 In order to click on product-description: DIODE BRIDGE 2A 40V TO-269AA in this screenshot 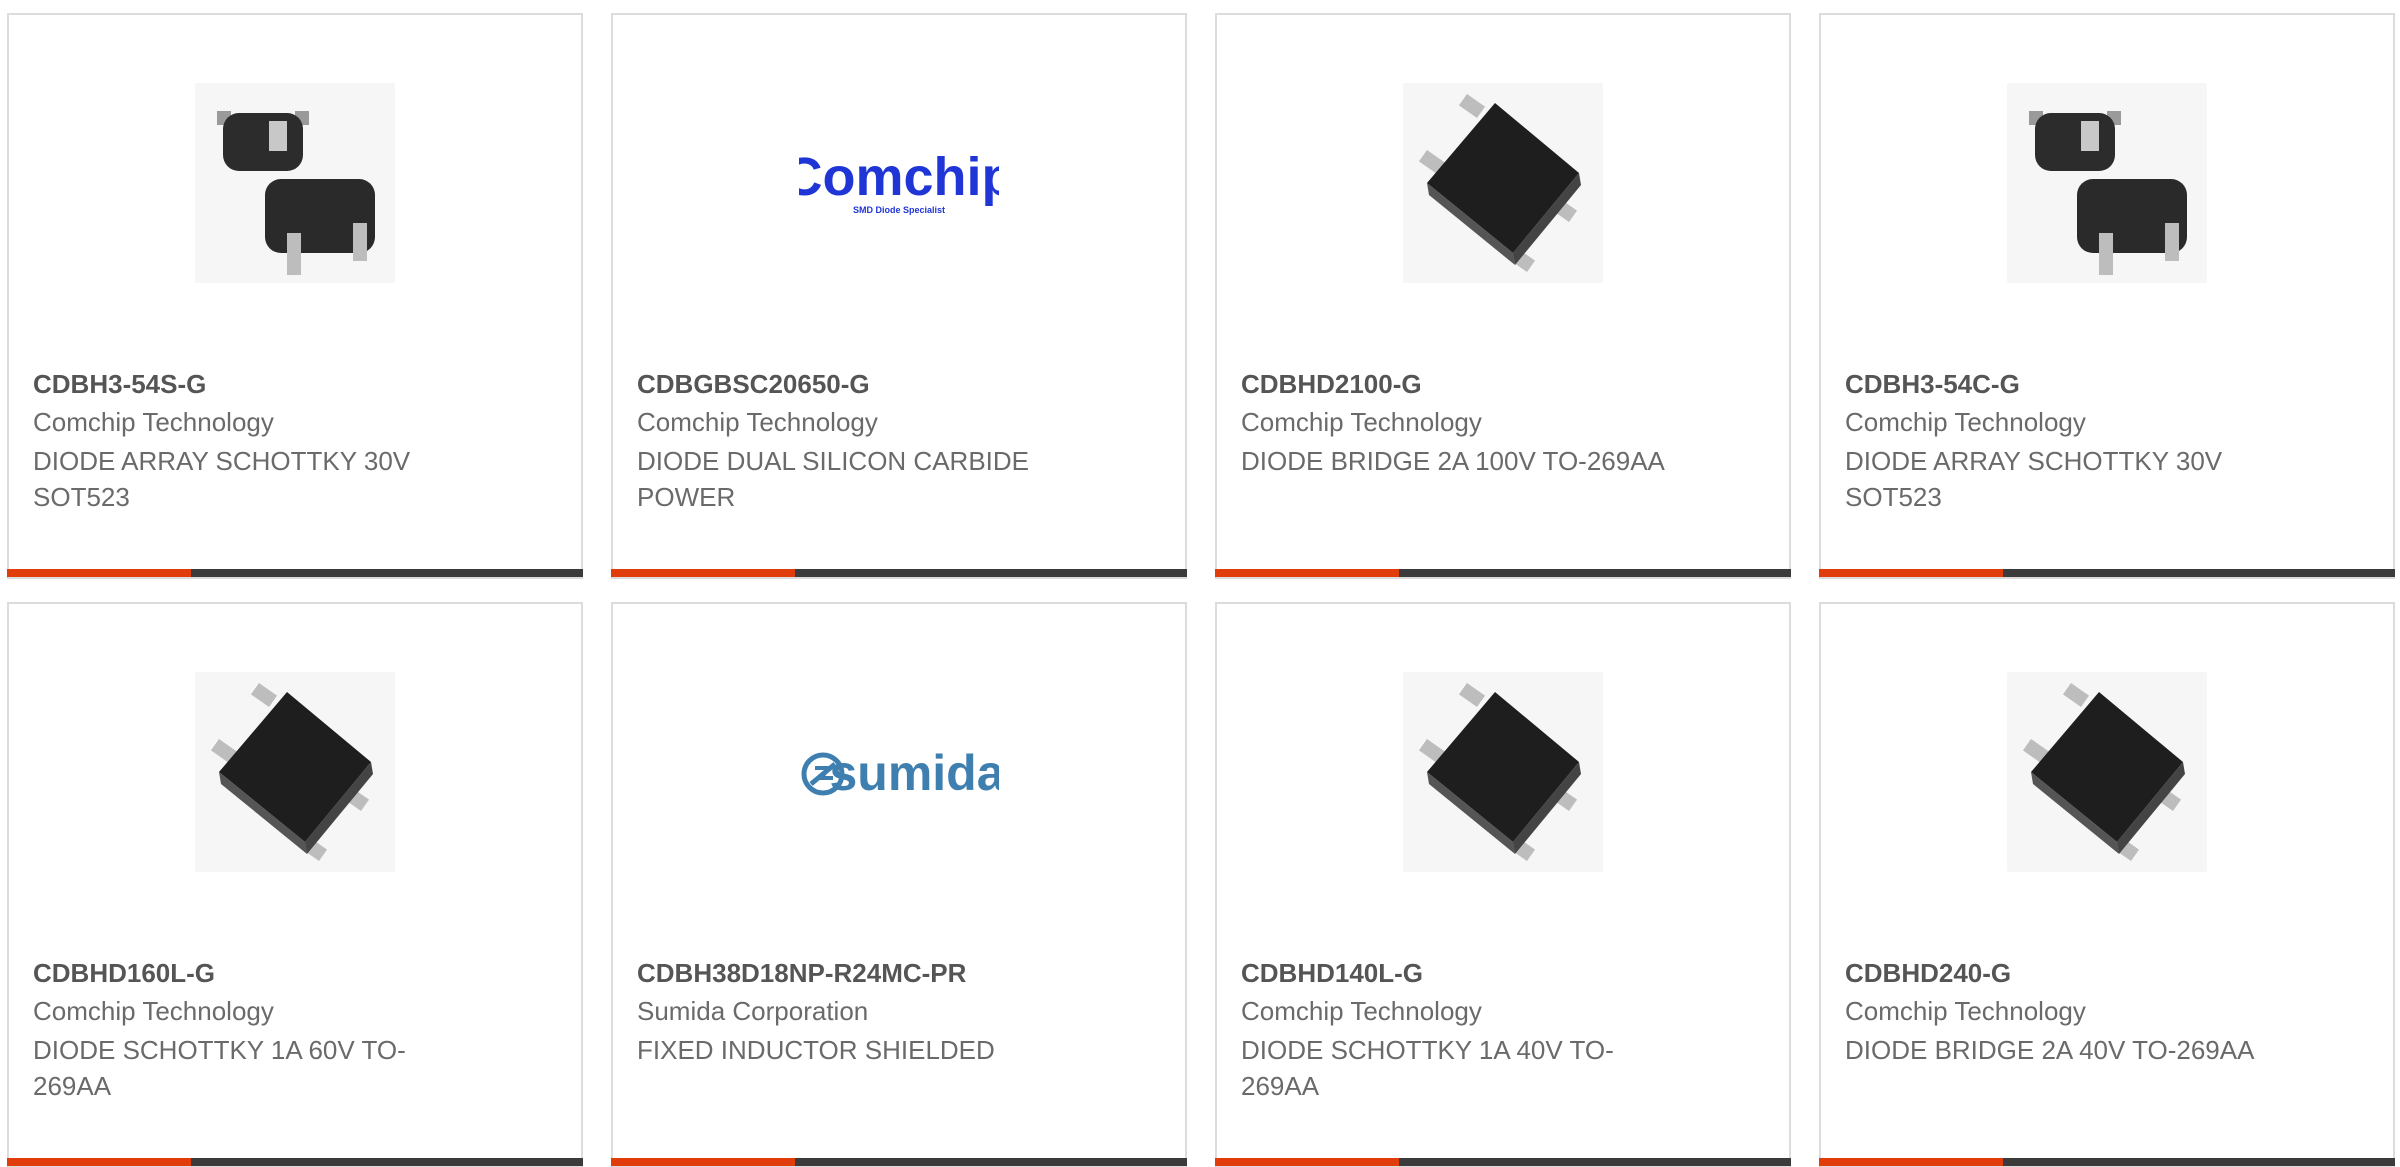, I will do `click(2050, 1050)`.